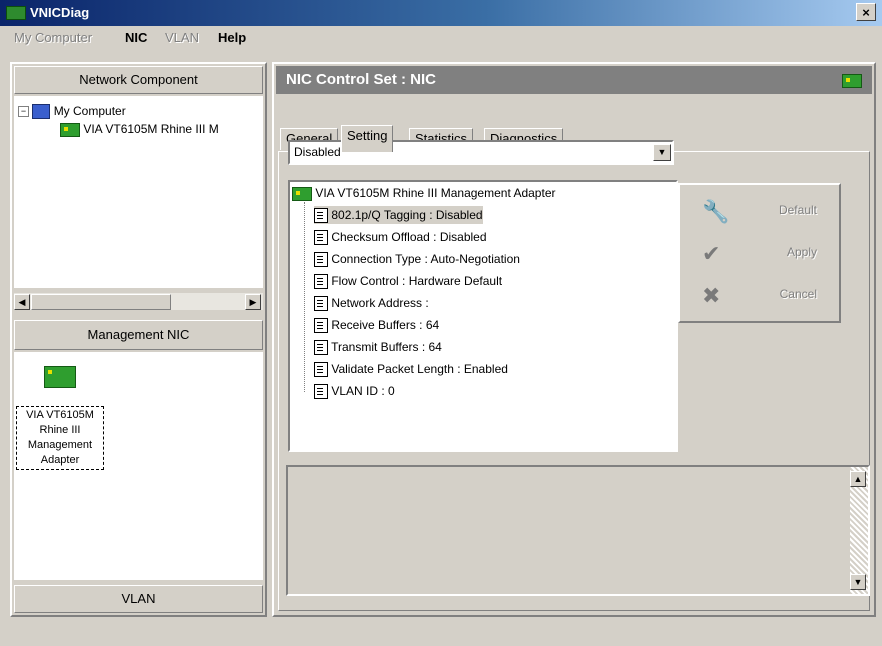  What do you see at coordinates (407, 215) in the screenshot?
I see `setting-label: 802.1p/Q Tagging : Disabled` at bounding box center [407, 215].